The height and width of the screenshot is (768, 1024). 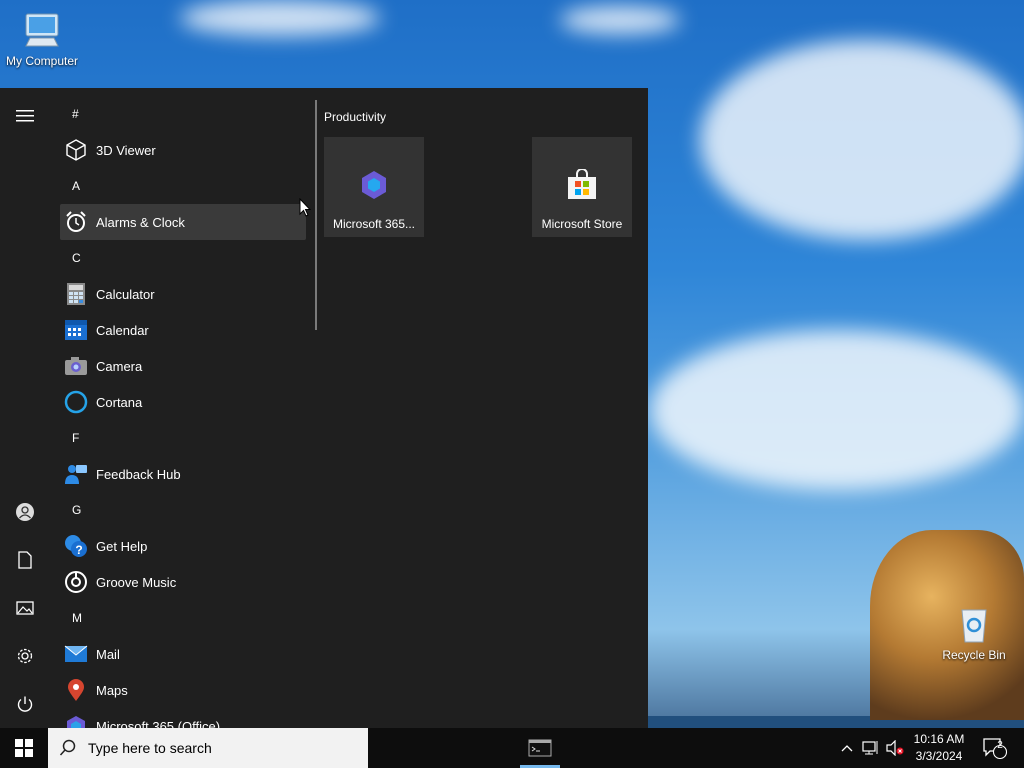 I want to click on tile-microsoft-store: Microsoft Store, so click(x=582, y=187).